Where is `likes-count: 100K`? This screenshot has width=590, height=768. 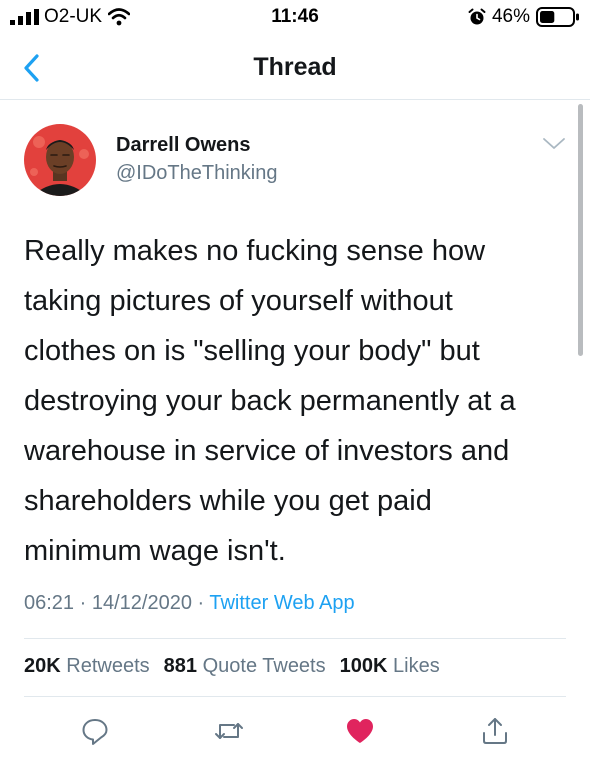 likes-count: 100K is located at coordinates (363, 666).